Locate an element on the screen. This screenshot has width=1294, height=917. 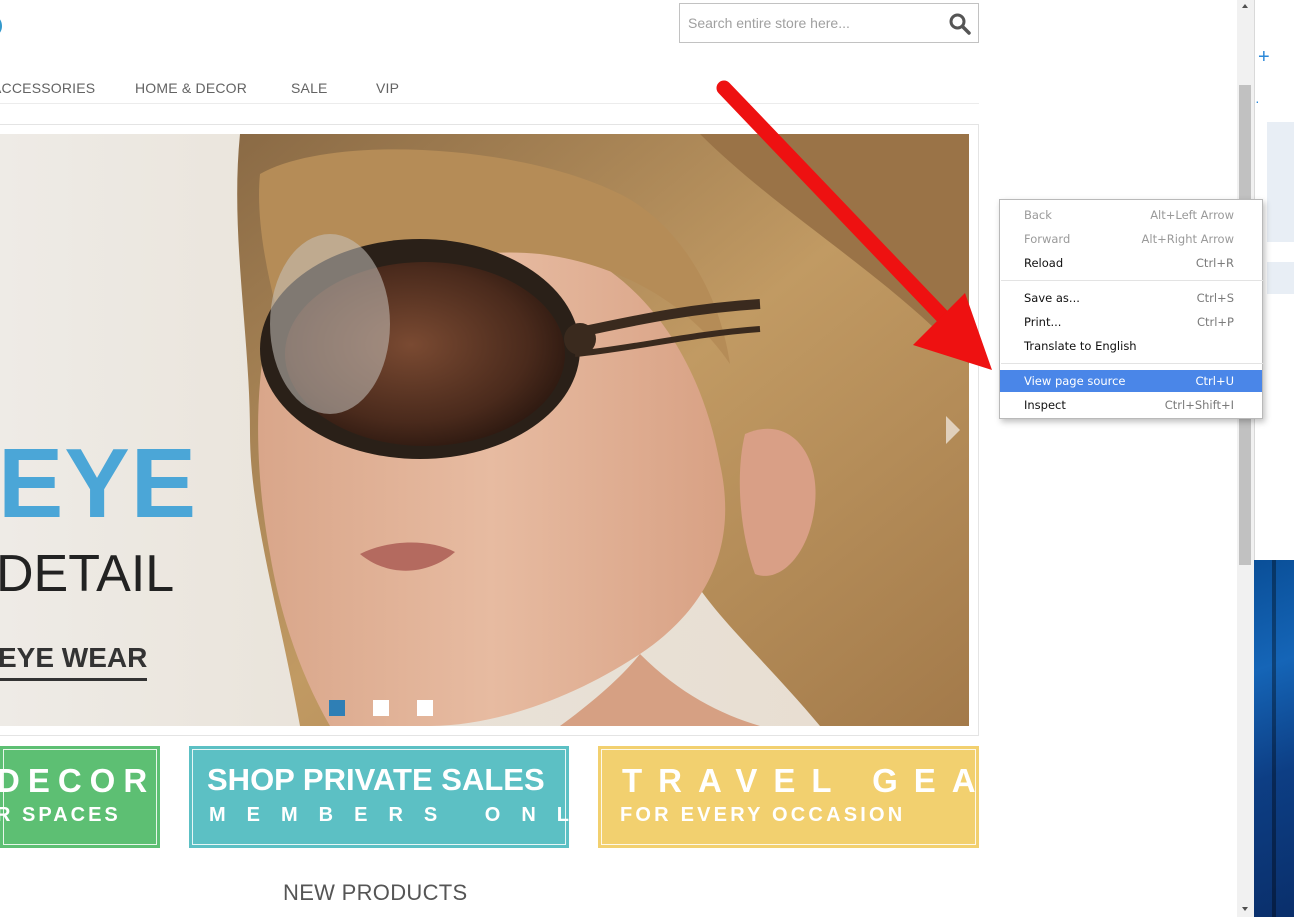
menu-item-shortcut: Alt+Left Arrow is located at coordinates (1192, 215).